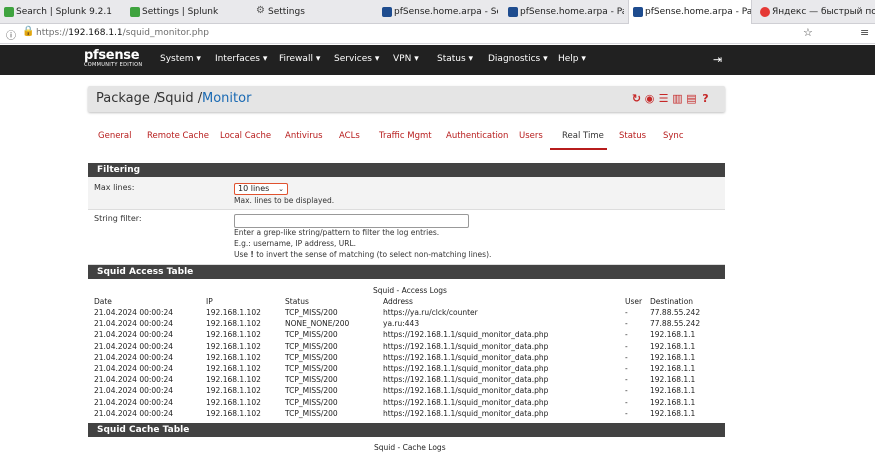 The width and height of the screenshot is (875, 457). Describe the element at coordinates (634, 301) in the screenshot. I see `col-user: User` at that location.